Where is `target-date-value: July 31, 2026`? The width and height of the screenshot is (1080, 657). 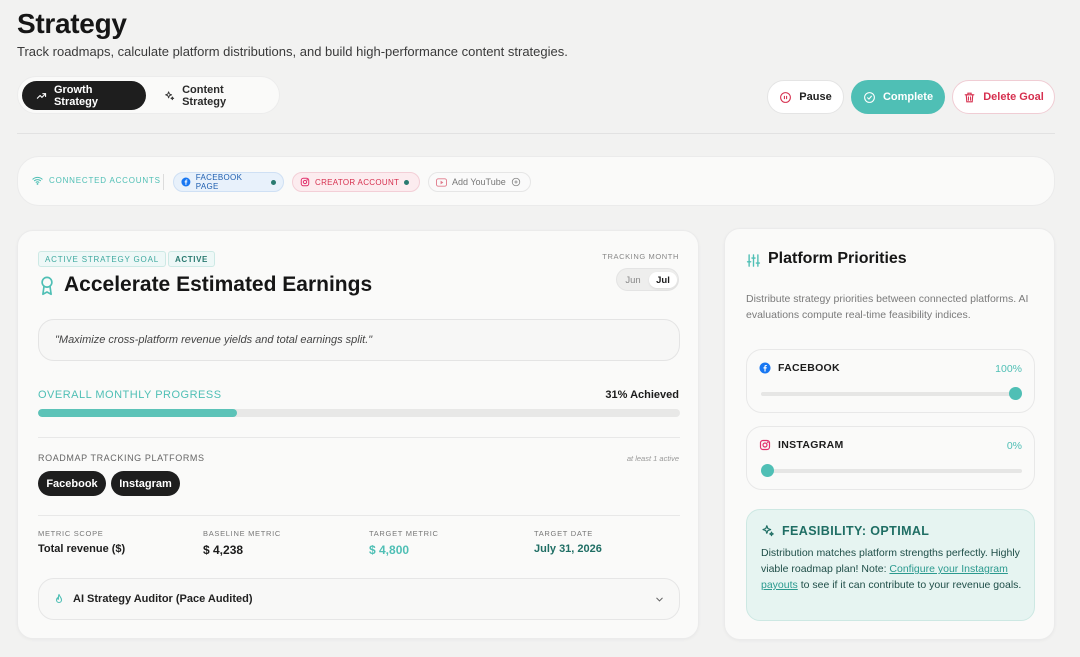
target-date-value: July 31, 2026 is located at coordinates (568, 549).